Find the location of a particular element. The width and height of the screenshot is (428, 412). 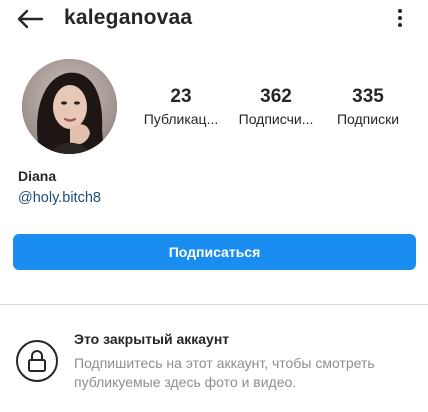

stat-following-label: Подписки is located at coordinates (368, 119).